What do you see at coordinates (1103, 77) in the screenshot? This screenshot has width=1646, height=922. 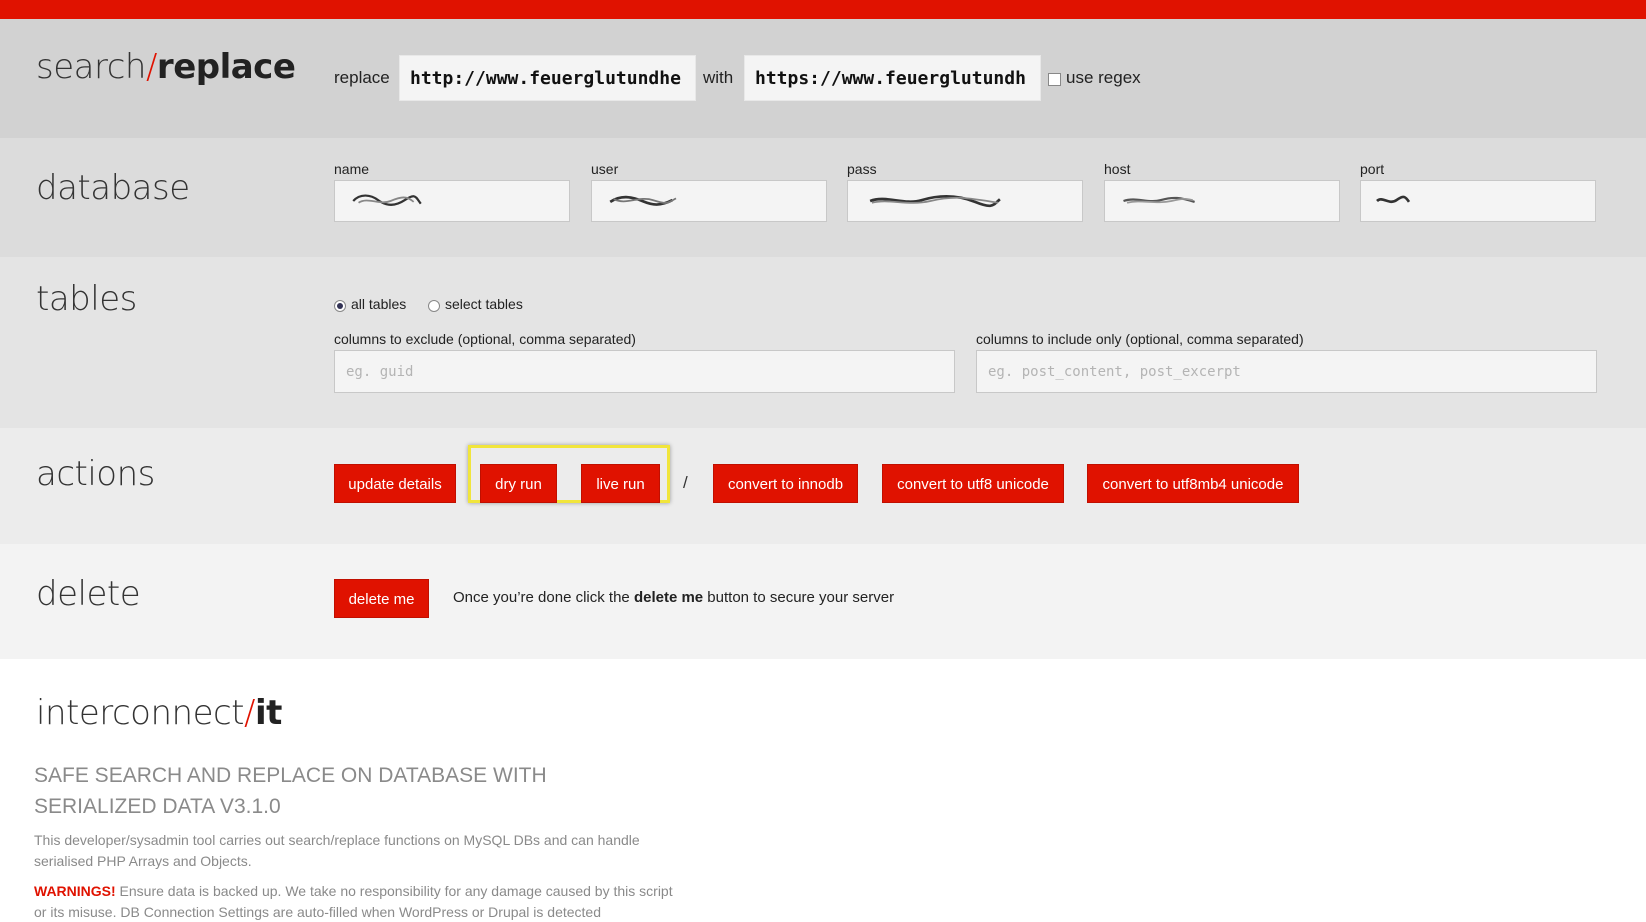 I see `use-regex-label: use regex` at bounding box center [1103, 77].